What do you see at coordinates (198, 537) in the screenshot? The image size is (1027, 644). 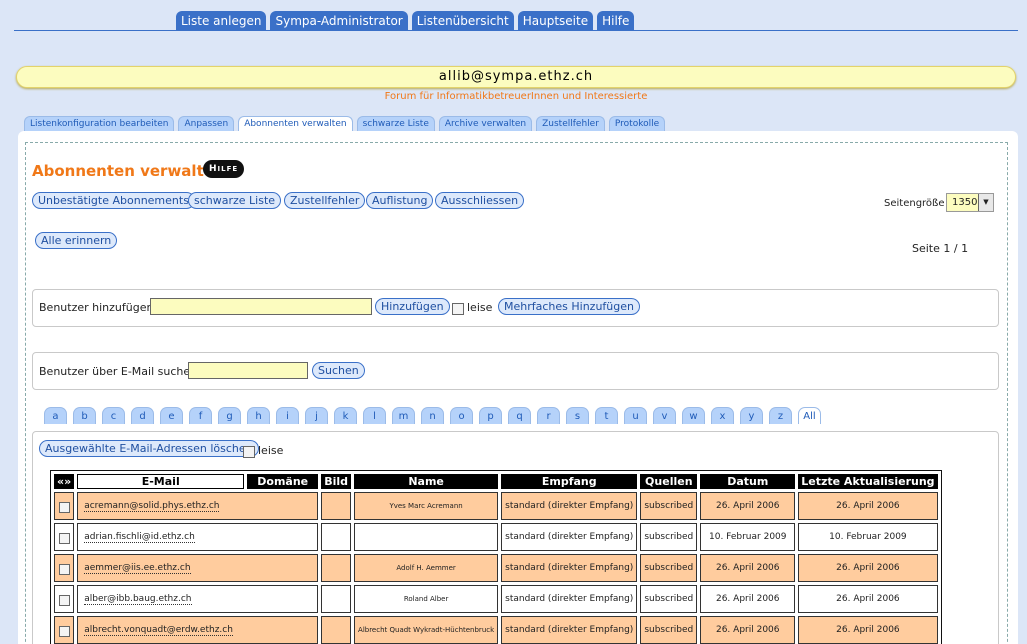 I see `email-cell: adrian.fischli@id.ethz.ch` at bounding box center [198, 537].